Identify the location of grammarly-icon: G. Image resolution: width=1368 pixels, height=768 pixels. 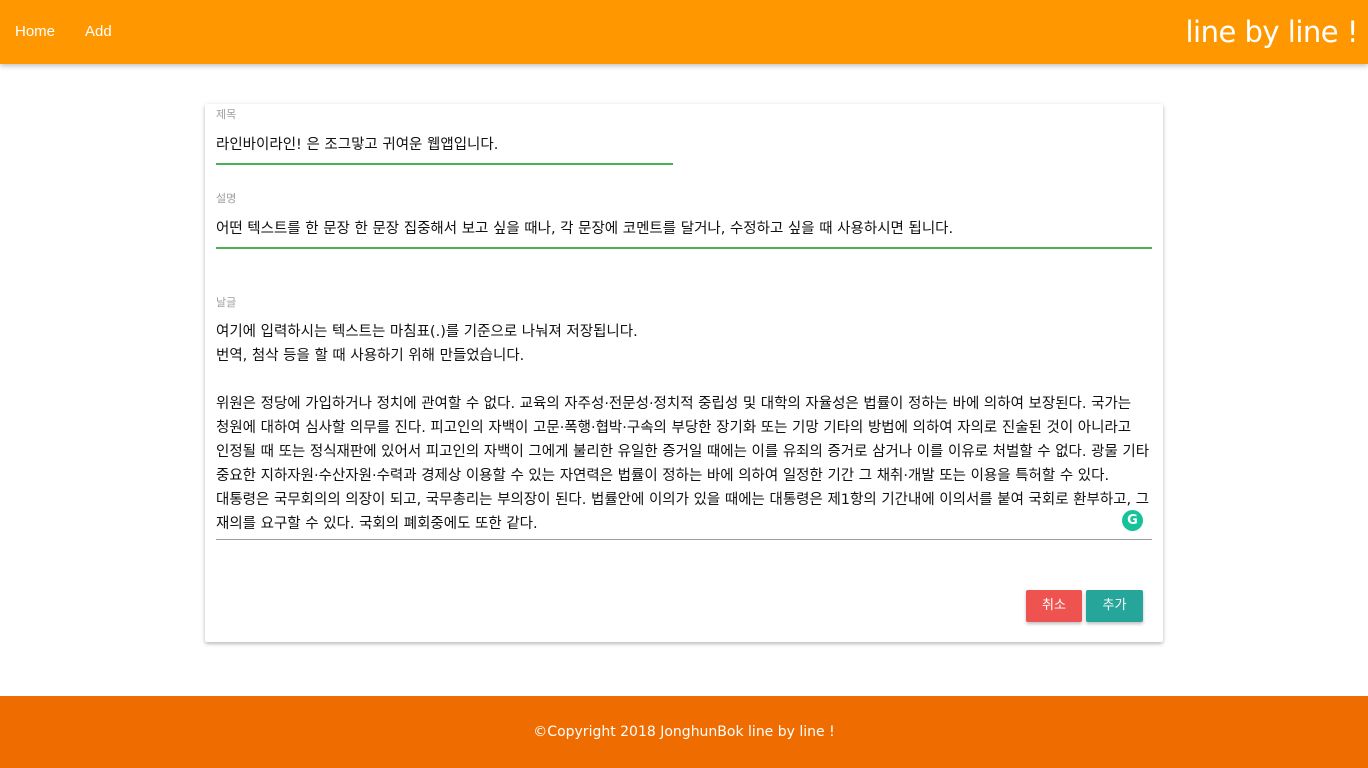
(1132, 520).